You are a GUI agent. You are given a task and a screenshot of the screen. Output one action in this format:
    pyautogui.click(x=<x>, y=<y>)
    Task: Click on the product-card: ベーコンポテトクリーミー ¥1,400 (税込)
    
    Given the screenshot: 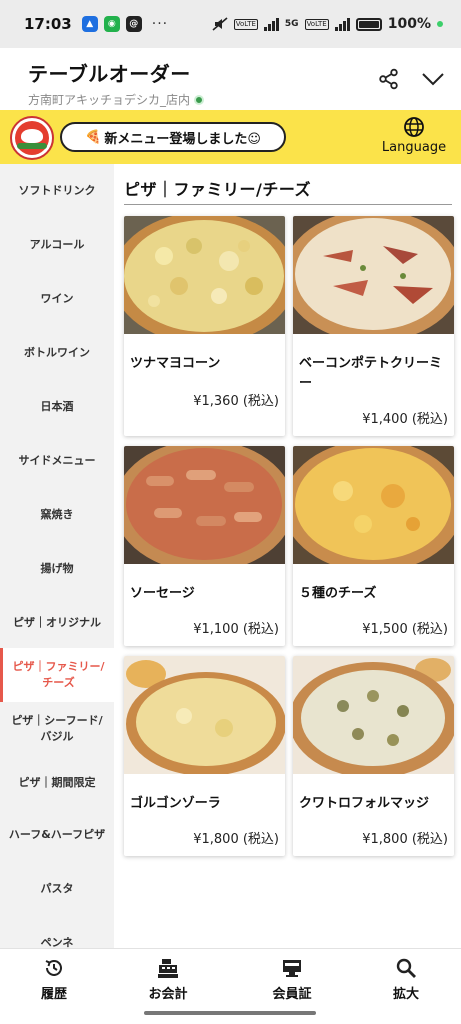 What is the action you would take?
    pyautogui.click(x=373, y=326)
    